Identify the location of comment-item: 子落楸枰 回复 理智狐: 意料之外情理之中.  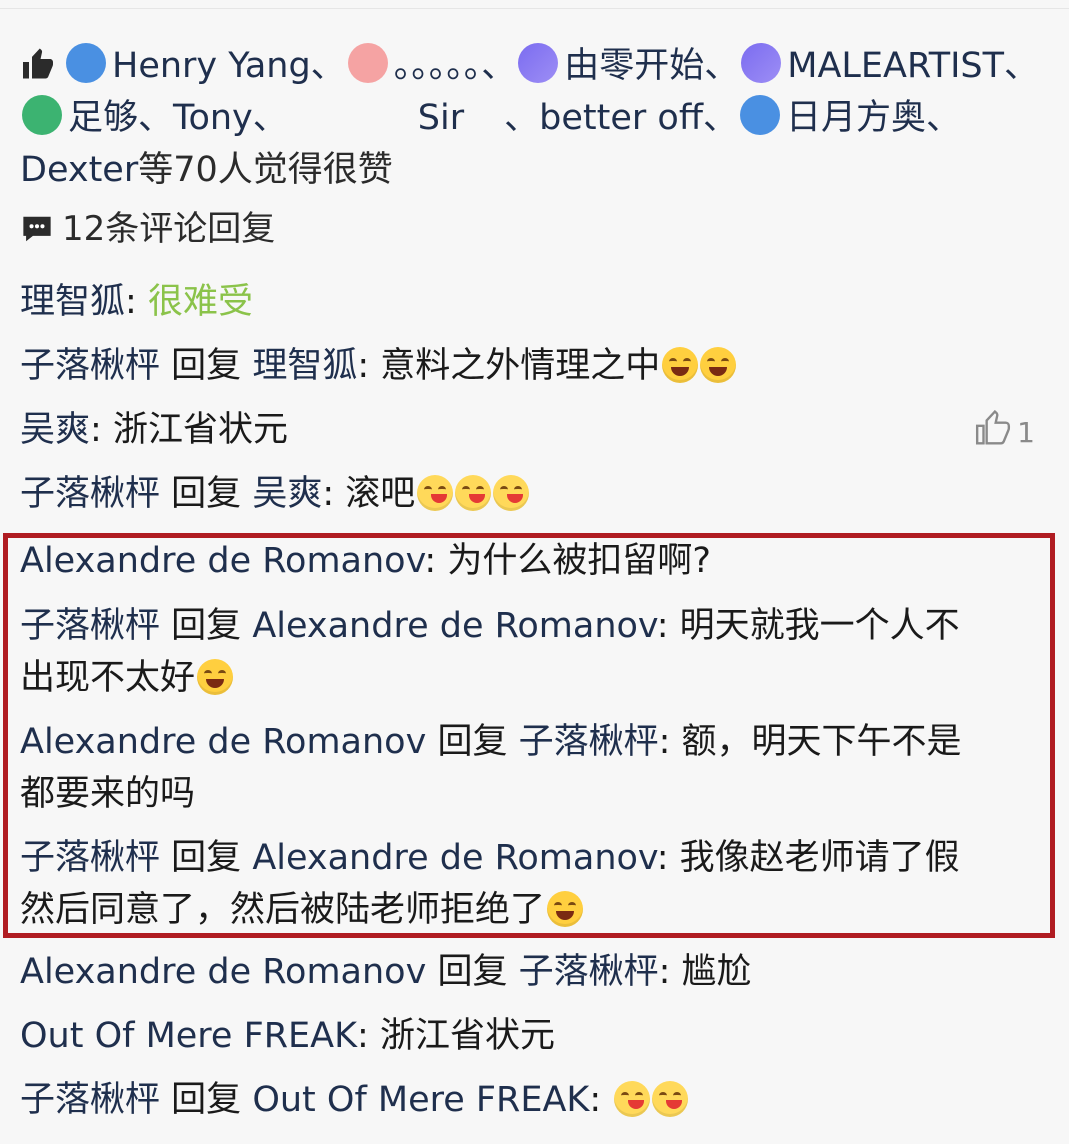
(535, 366).